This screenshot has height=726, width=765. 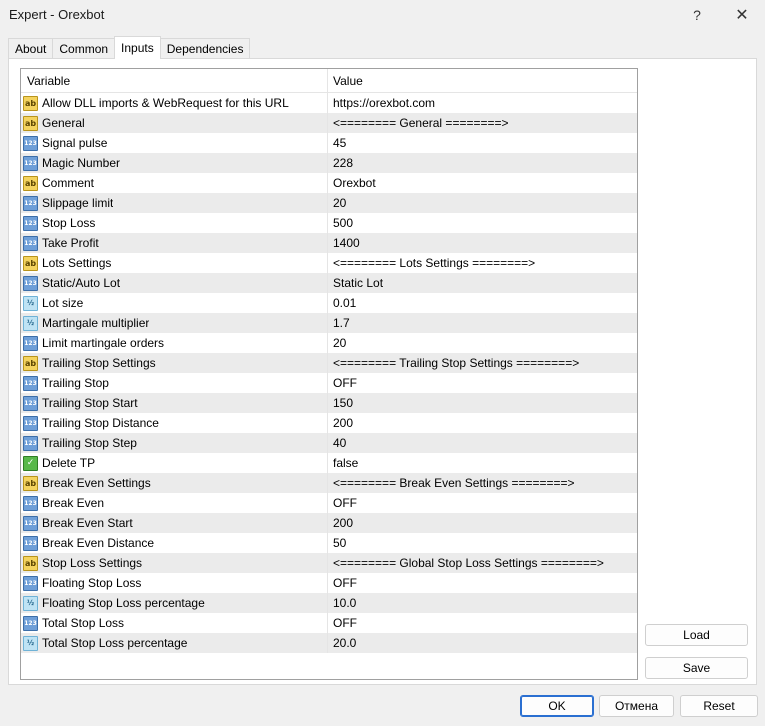 What do you see at coordinates (174, 383) in the screenshot?
I see `variable-cell: 123 Trailing Stop` at bounding box center [174, 383].